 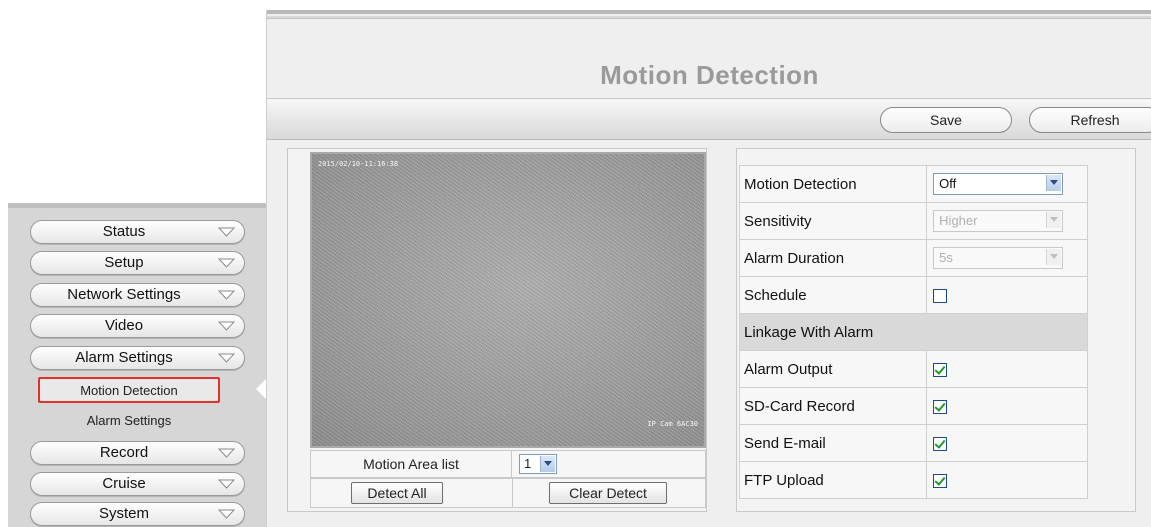 I want to click on page-title: Motion Detection, so click(x=709, y=75).